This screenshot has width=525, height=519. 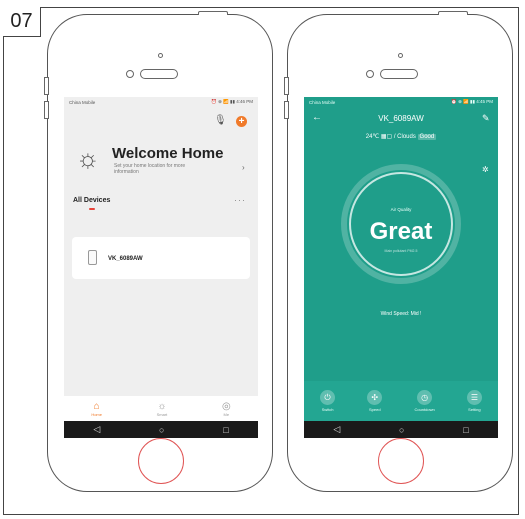 What do you see at coordinates (92, 200) in the screenshot?
I see `section-title: All Devices` at bounding box center [92, 200].